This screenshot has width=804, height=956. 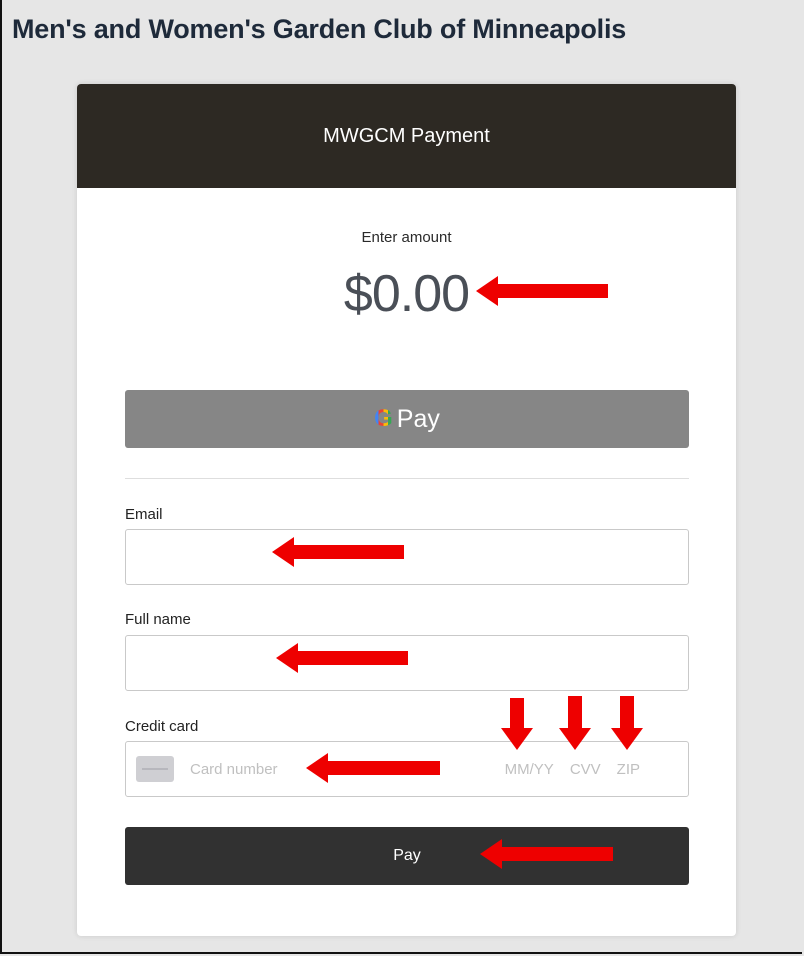 I want to click on email-field-box, so click(x=407, y=557).